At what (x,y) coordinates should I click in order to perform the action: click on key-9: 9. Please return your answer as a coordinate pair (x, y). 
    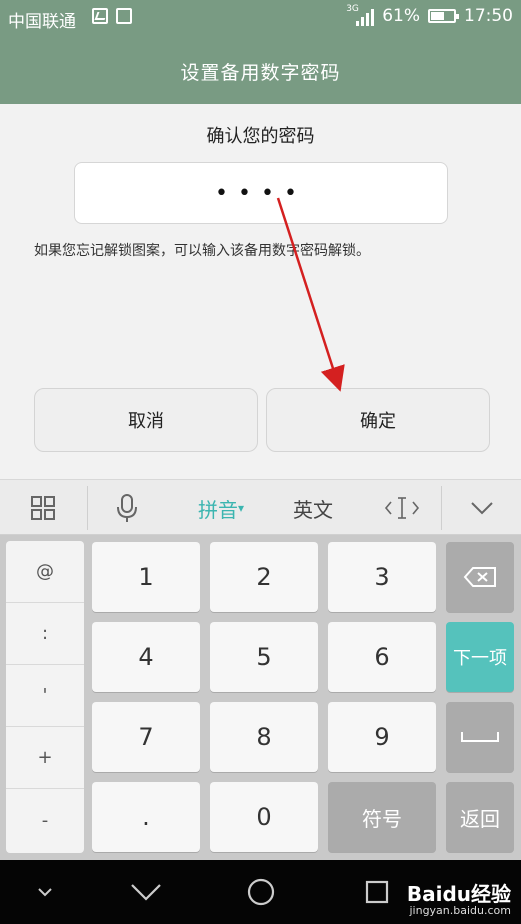
    Looking at the image, I should click on (382, 737).